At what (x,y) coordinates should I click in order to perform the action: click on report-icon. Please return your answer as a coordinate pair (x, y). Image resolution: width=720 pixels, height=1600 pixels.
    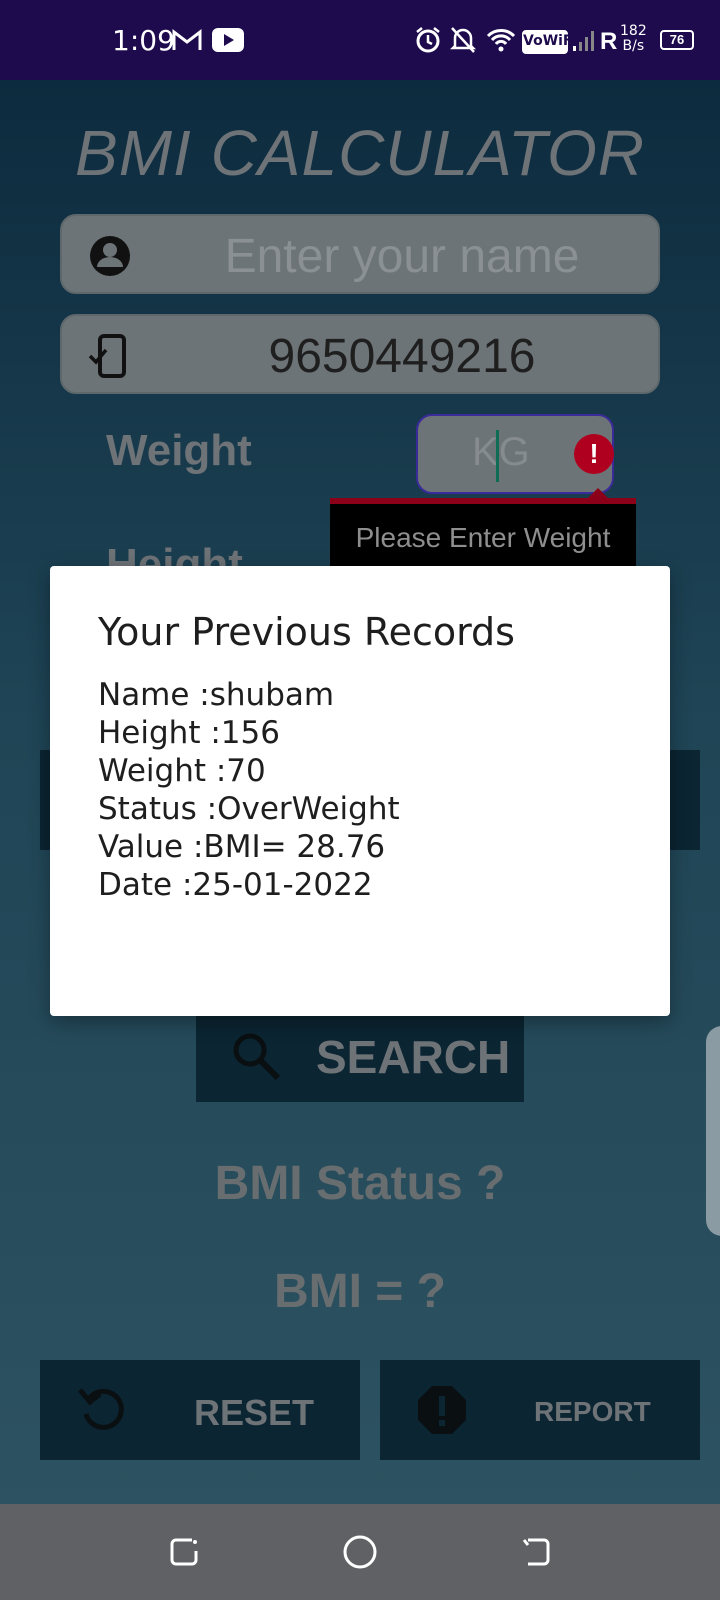
    Looking at the image, I should click on (442, 1410).